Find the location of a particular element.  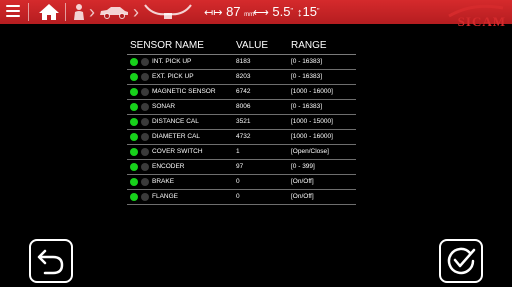

table-row: EXT. PICK UP 8203 [0 - 16383] is located at coordinates (241, 77).